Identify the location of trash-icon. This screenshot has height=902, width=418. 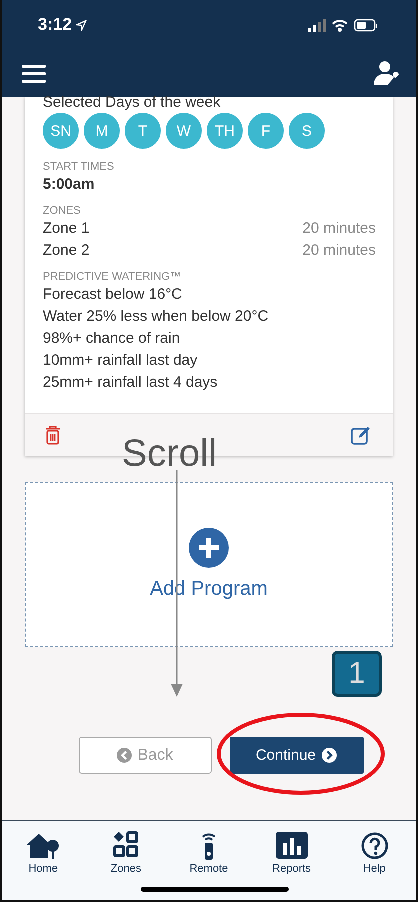
(53, 435).